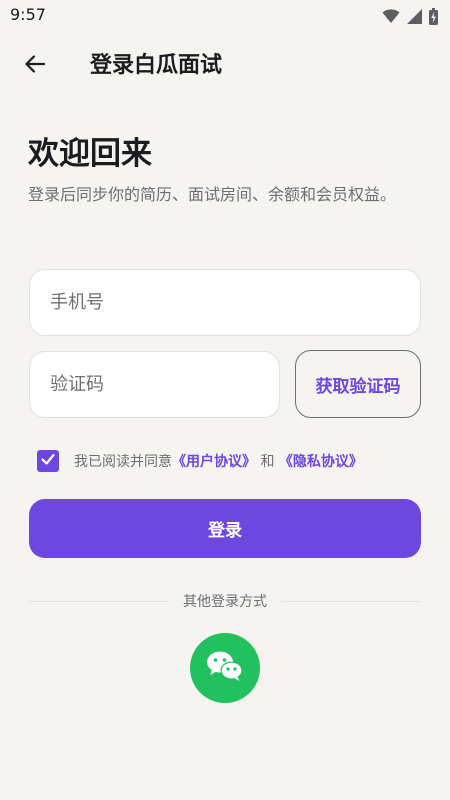  Describe the element at coordinates (156, 65) in the screenshot. I see `page-title: 登录白瓜面试` at that location.